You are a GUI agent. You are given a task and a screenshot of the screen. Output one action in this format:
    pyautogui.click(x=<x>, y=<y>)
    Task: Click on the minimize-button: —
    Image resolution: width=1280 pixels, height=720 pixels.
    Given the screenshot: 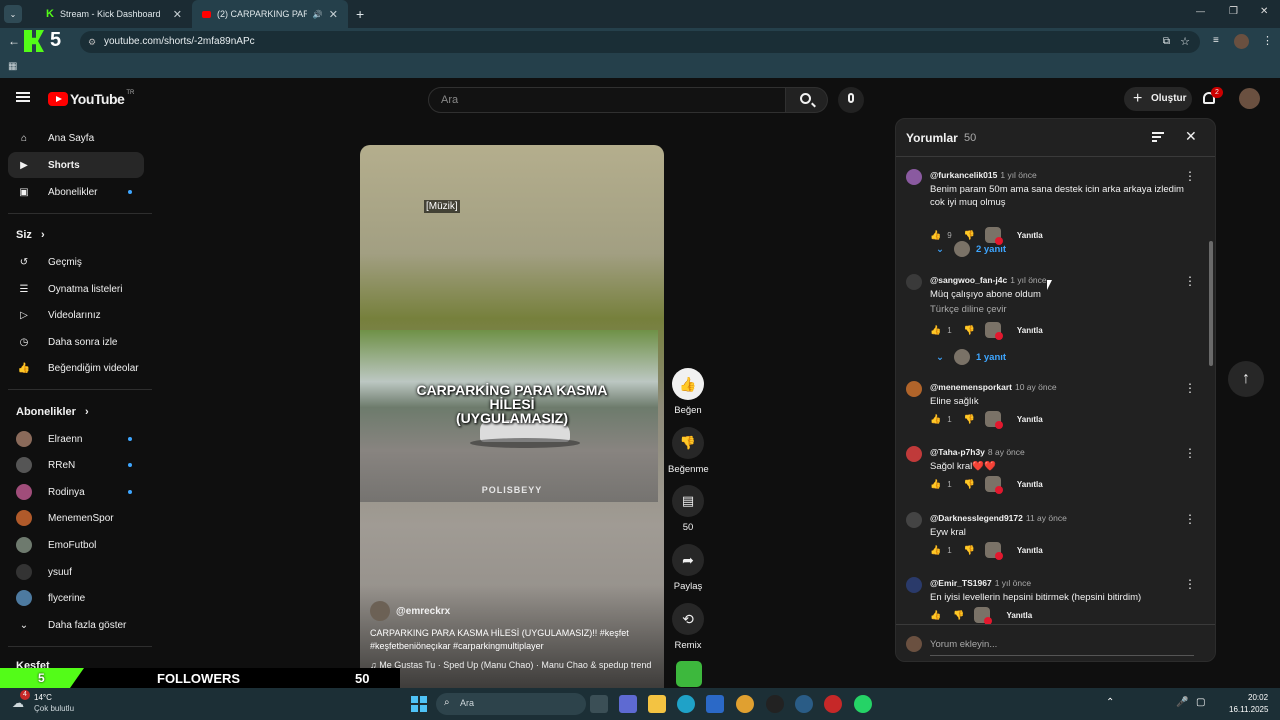 What is the action you would take?
    pyautogui.click(x=1200, y=11)
    